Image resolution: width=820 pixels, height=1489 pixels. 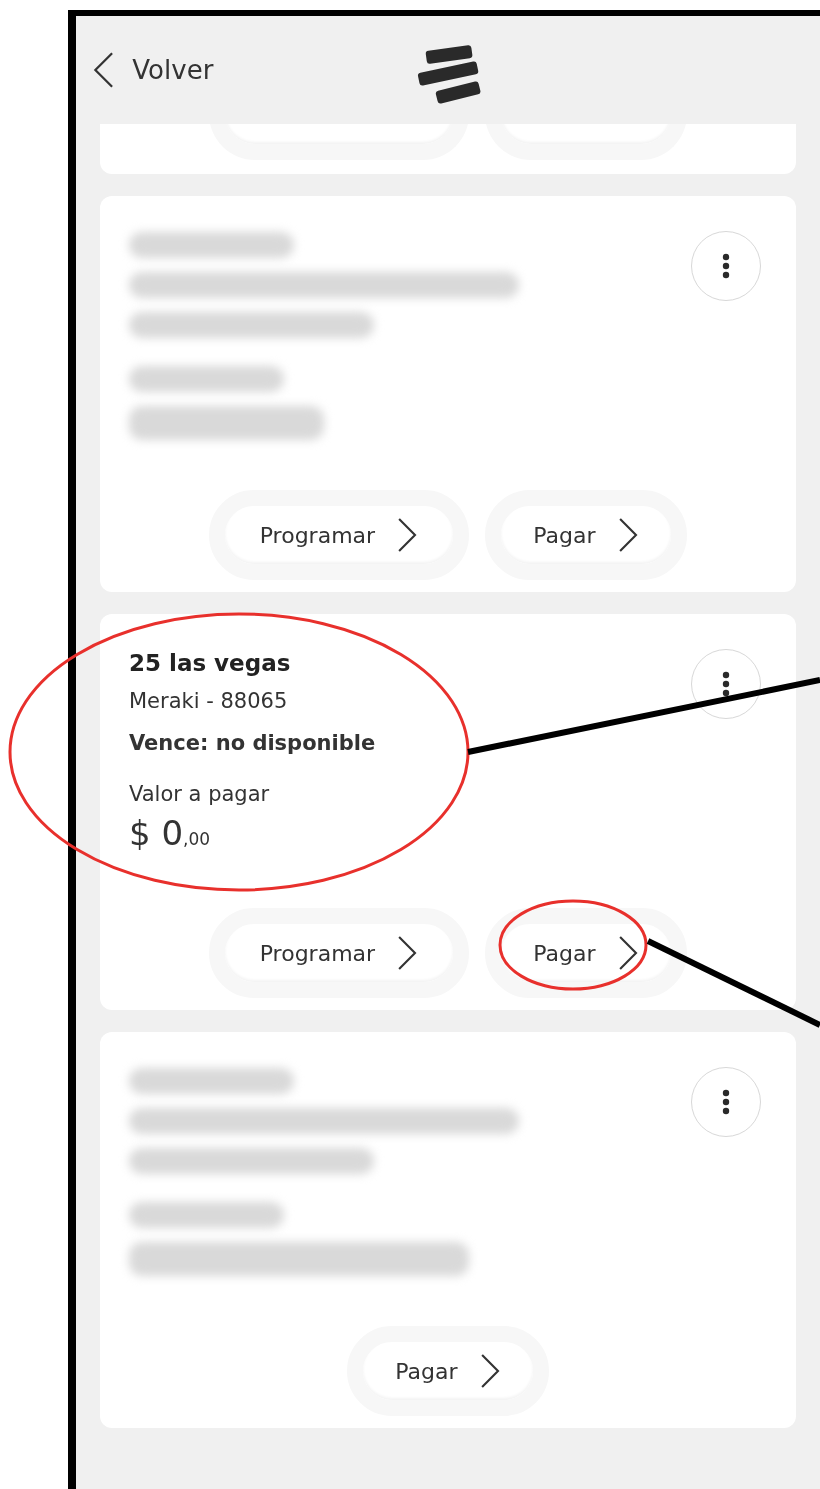 I want to click on bill-provider: Meraki - 88065, so click(x=208, y=701).